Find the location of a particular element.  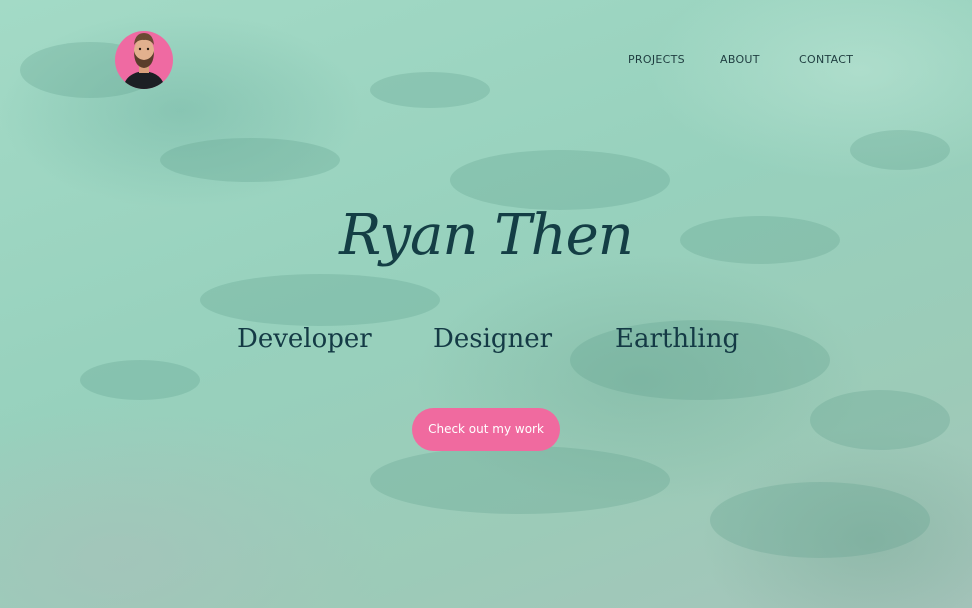

role-designer: Designer is located at coordinates (493, 339).